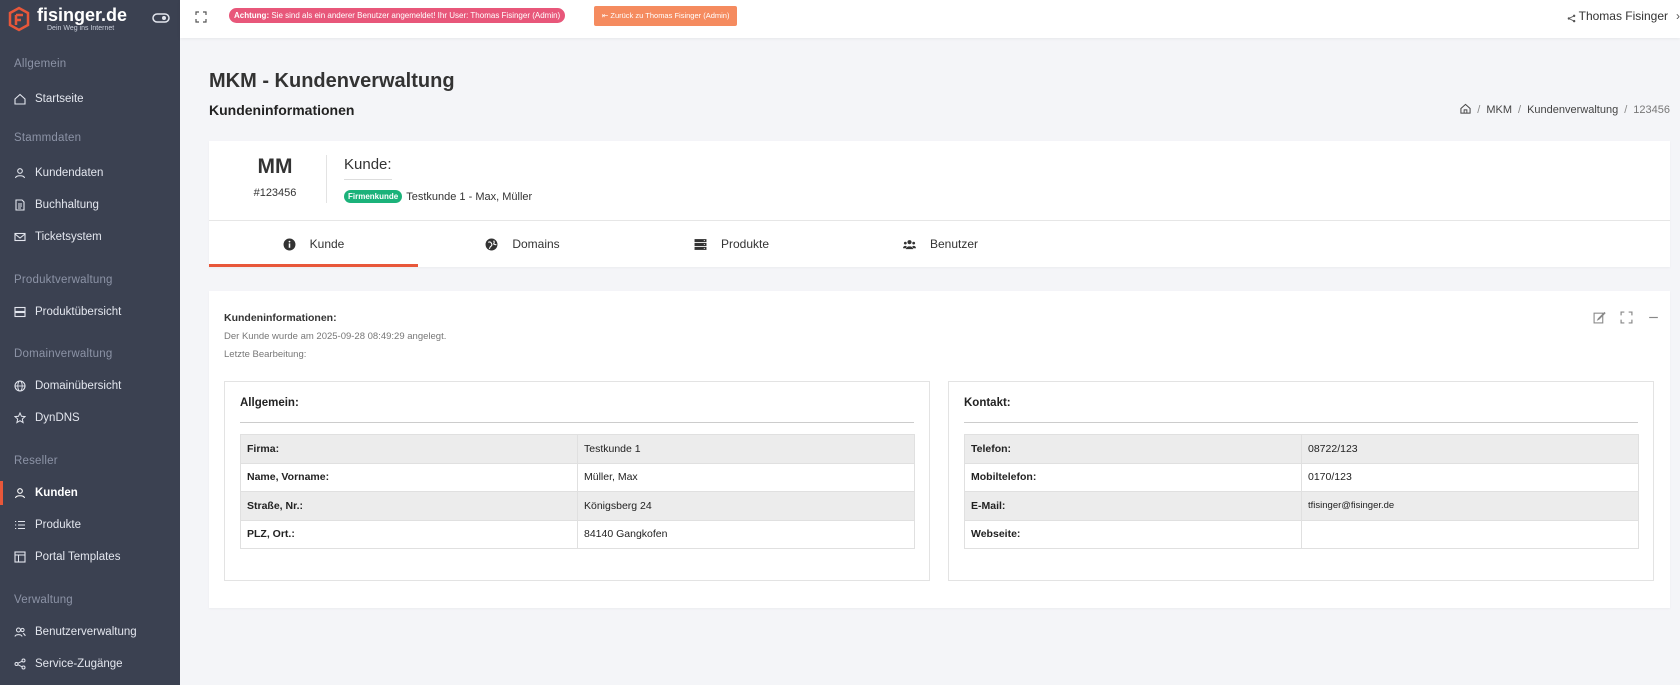 Image resolution: width=1680 pixels, height=685 pixels. I want to click on contact-panel-title: Kontakt:, so click(987, 403).